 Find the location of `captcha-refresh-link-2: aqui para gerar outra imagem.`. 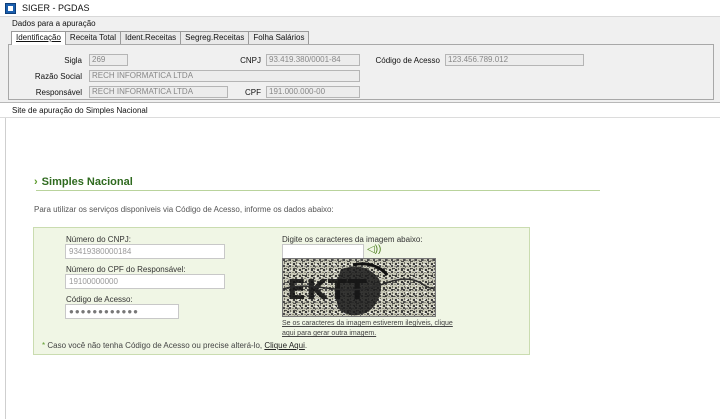

captcha-refresh-link-2: aqui para gerar outra imagem. is located at coordinates (329, 333).